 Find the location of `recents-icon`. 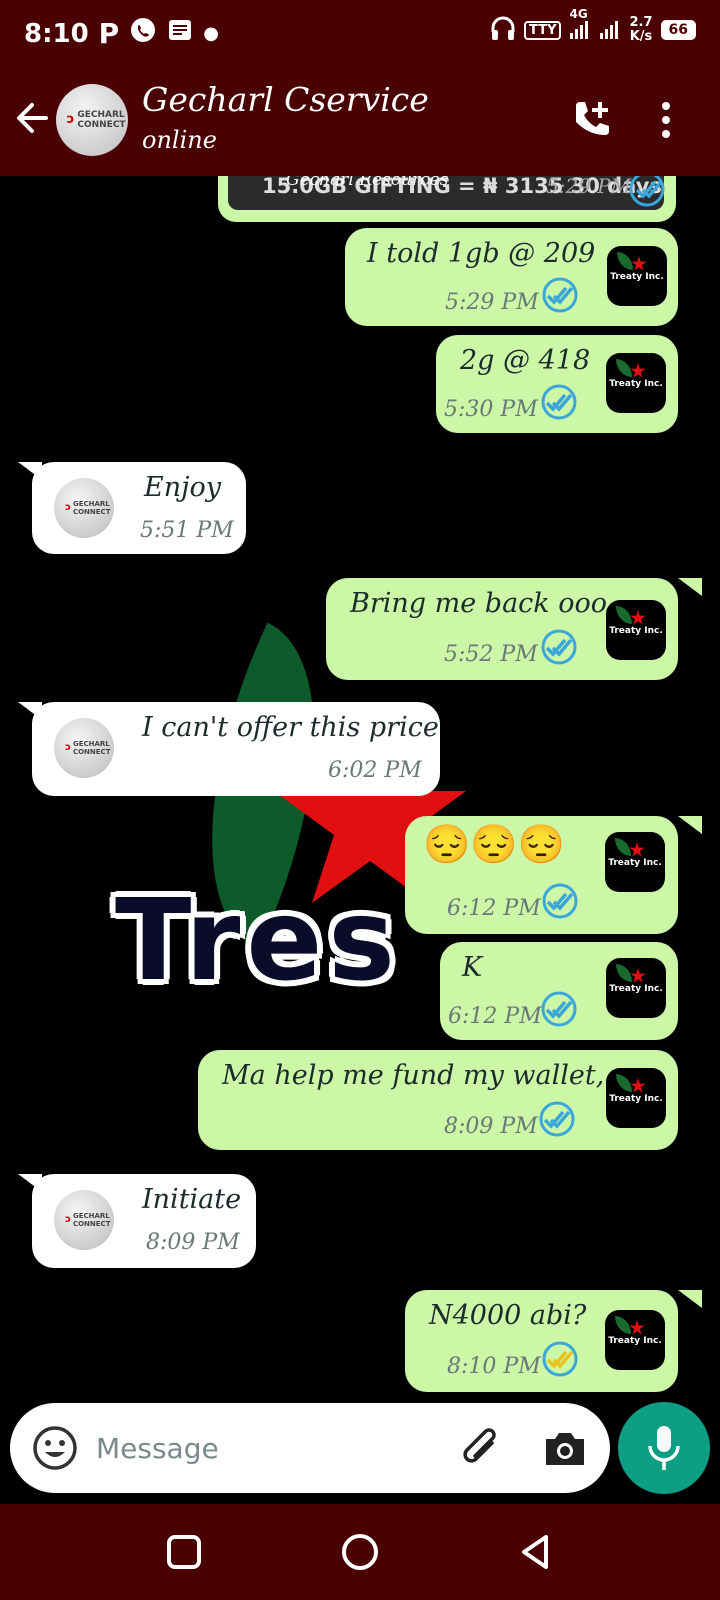

recents-icon is located at coordinates (184, 1552).